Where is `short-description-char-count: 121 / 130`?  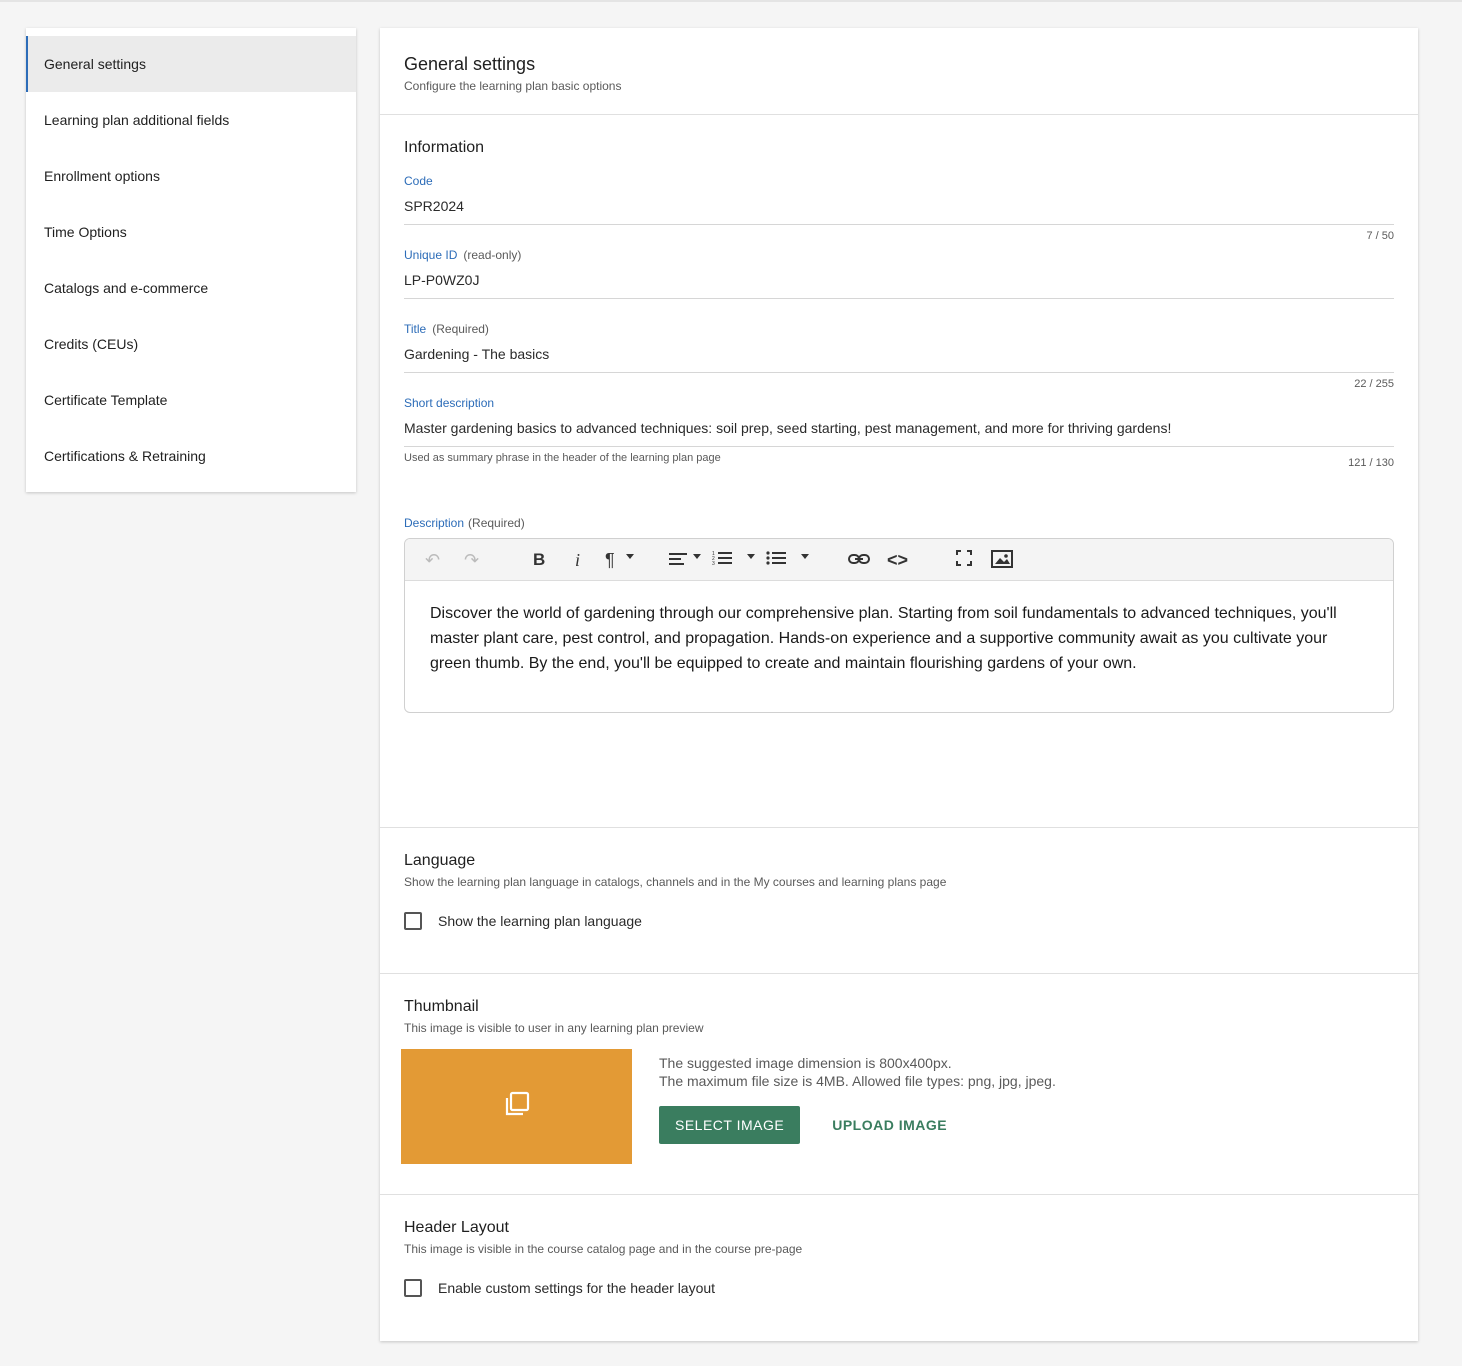
short-description-char-count: 121 / 130 is located at coordinates (1371, 463).